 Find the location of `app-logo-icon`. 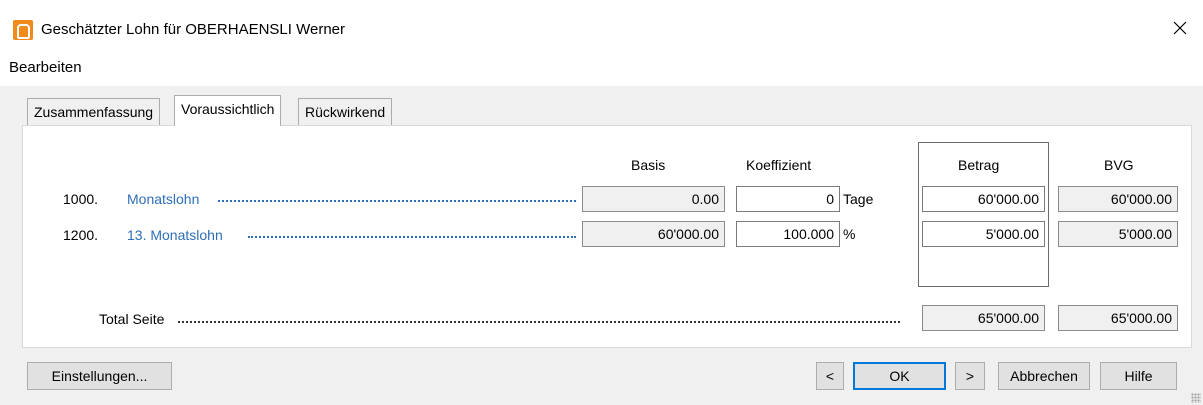

app-logo-icon is located at coordinates (23, 30).